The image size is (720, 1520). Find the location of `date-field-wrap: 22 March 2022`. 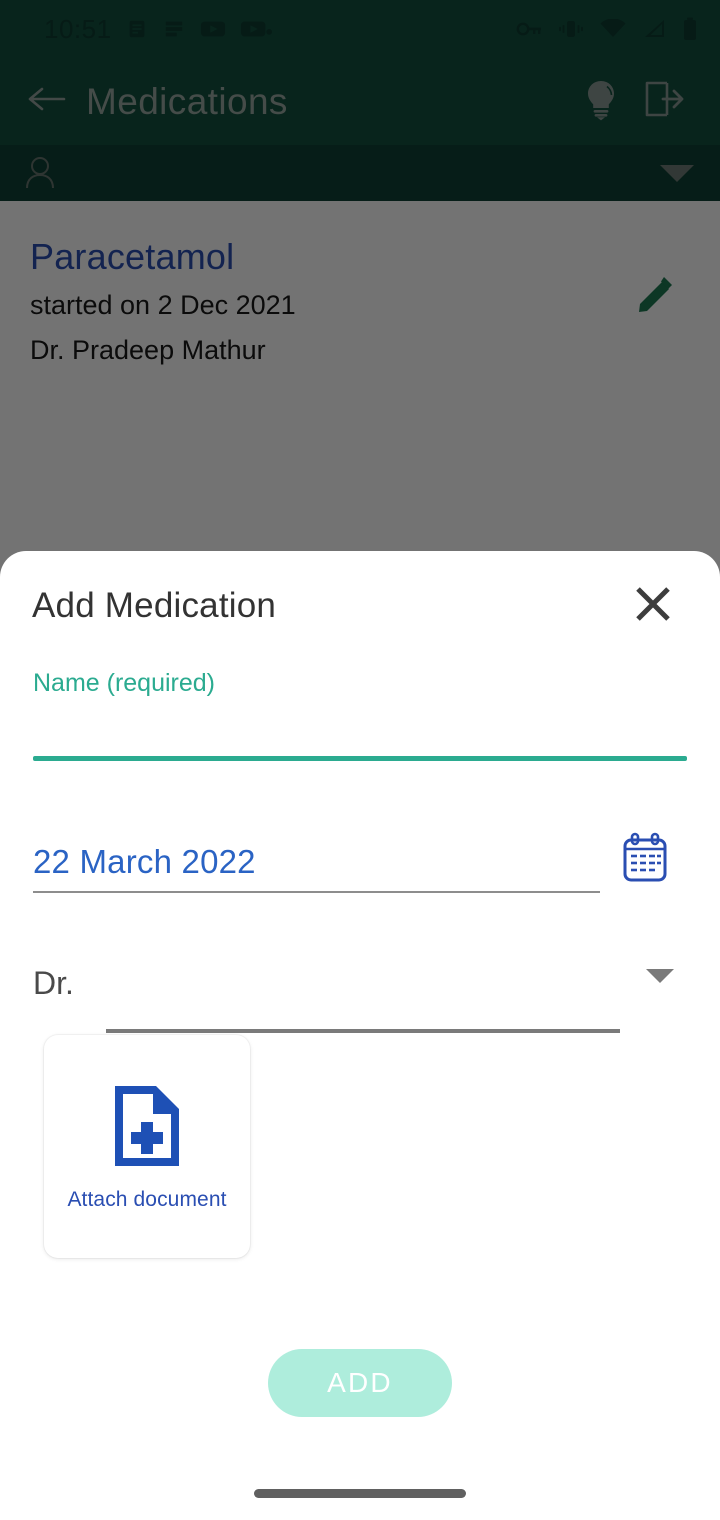

date-field-wrap: 22 March 2022 is located at coordinates (316, 859).